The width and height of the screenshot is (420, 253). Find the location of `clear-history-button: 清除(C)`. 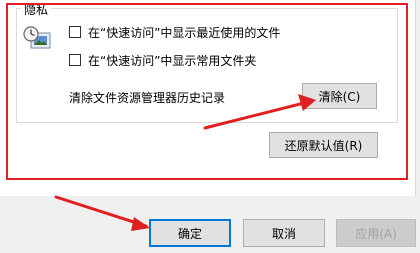

clear-history-button: 清除(C) is located at coordinates (339, 96).